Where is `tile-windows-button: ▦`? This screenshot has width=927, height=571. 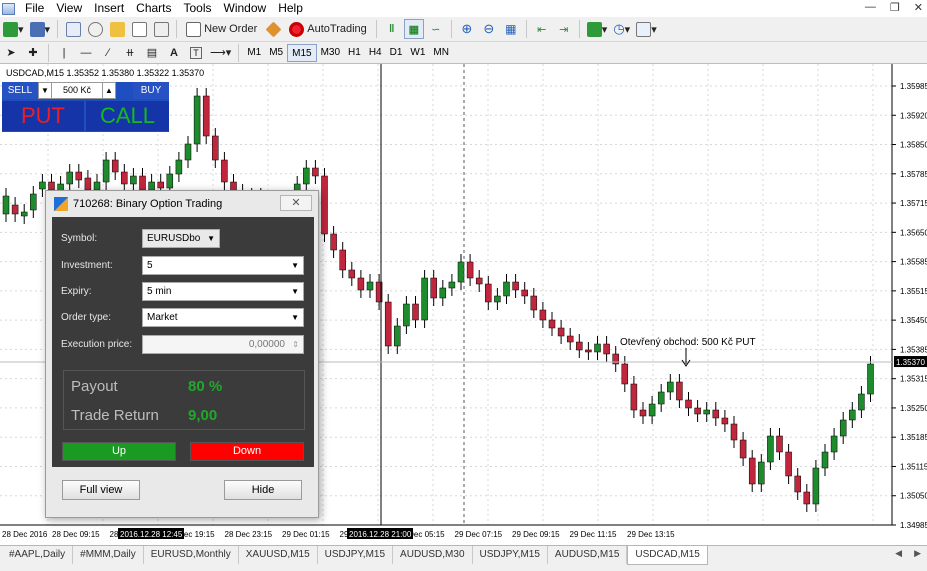
tile-windows-button: ▦ is located at coordinates (511, 29).